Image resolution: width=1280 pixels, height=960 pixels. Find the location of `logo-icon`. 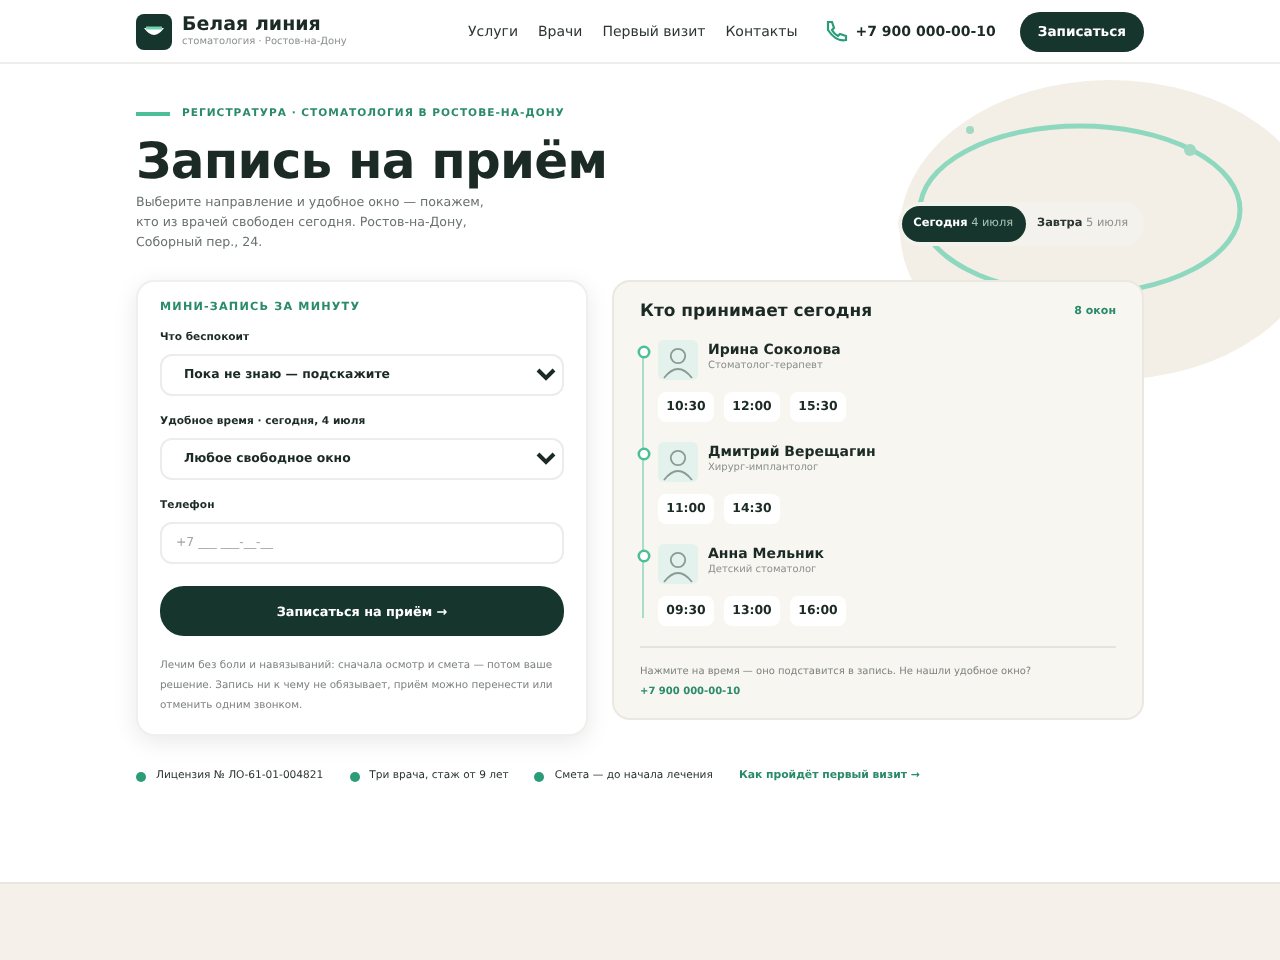

logo-icon is located at coordinates (154, 31).